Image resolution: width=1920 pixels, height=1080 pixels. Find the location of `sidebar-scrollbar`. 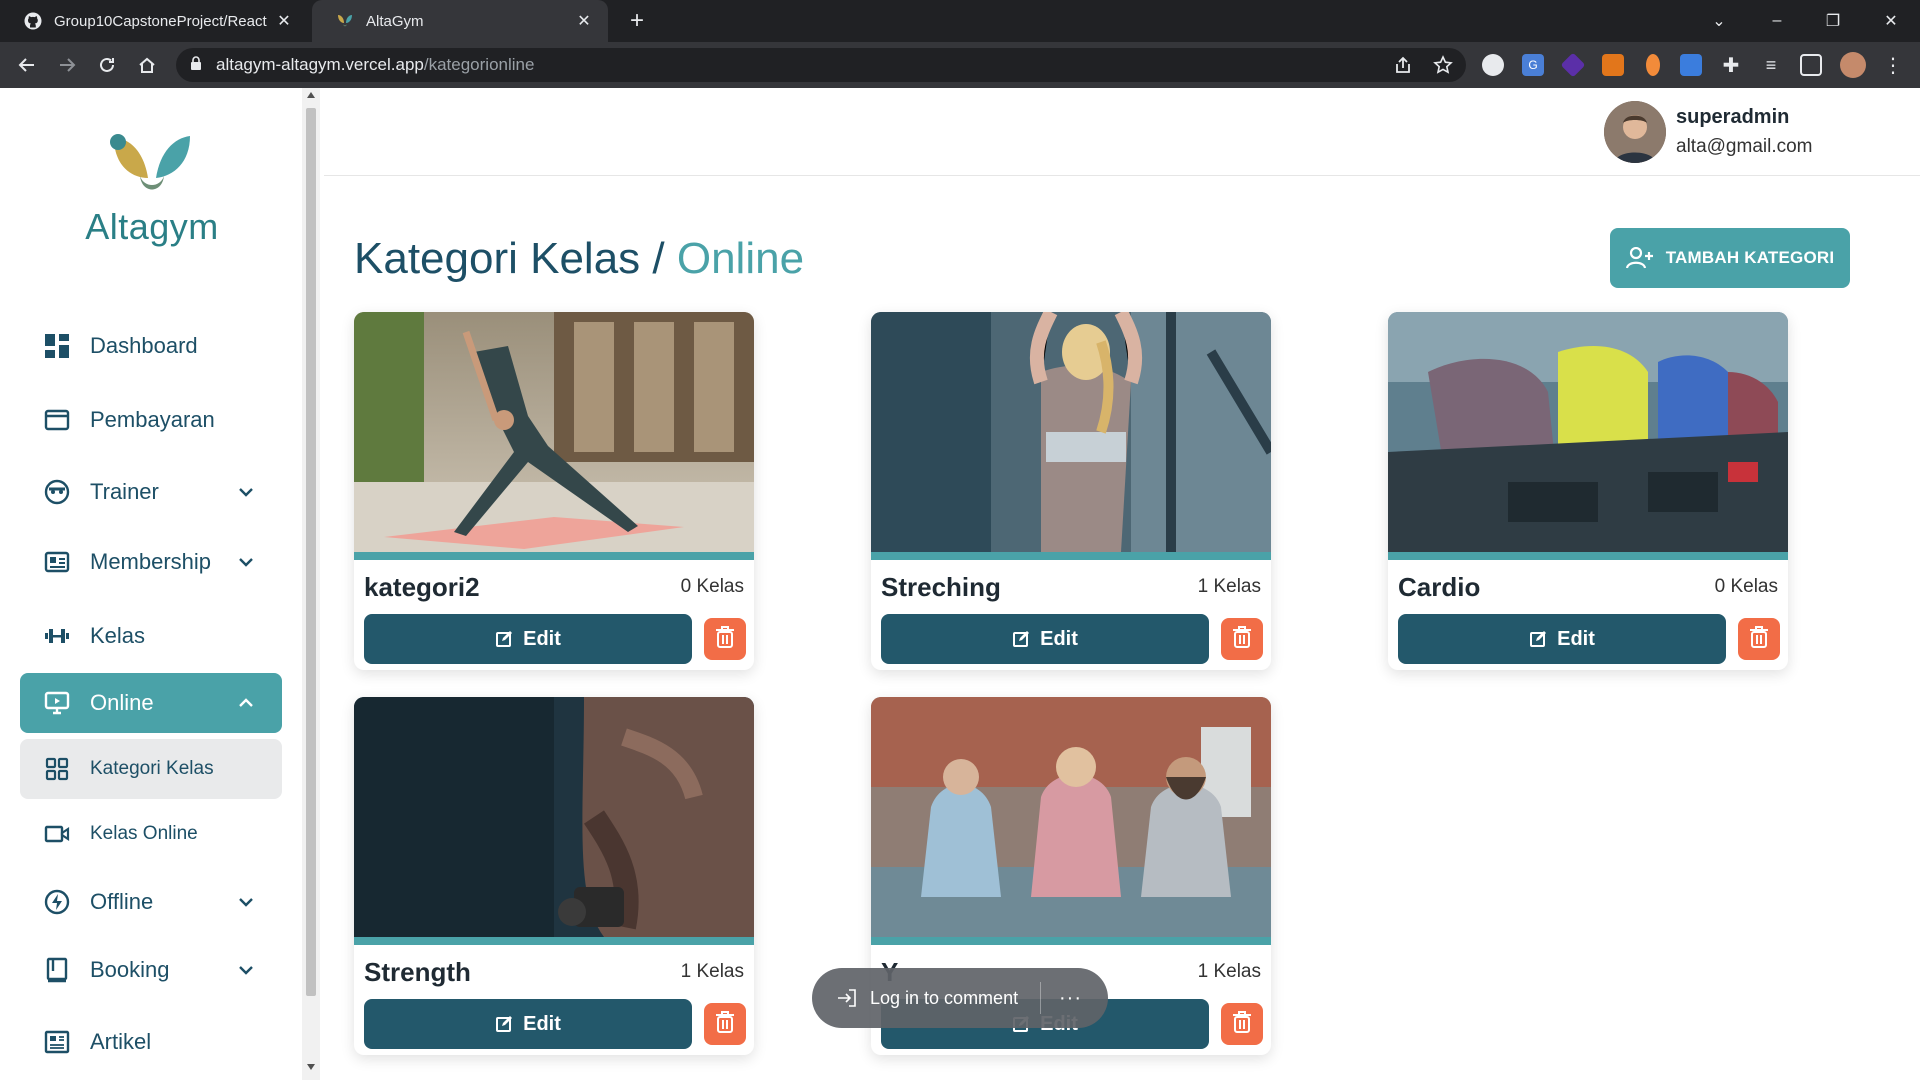

sidebar-scrollbar is located at coordinates (311, 584).